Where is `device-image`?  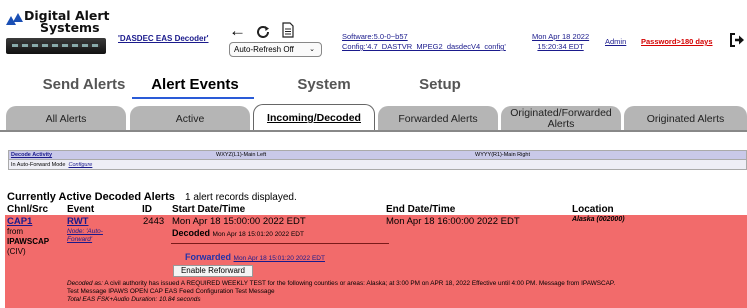 device-image is located at coordinates (56, 46).